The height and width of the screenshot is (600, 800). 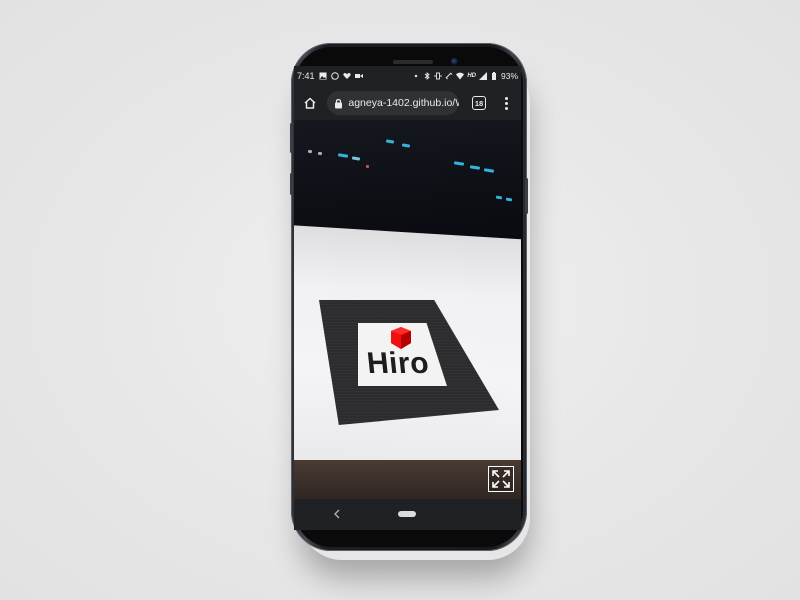 I want to click on address-bar: agneya-1402.github.io/W, so click(x=393, y=103).